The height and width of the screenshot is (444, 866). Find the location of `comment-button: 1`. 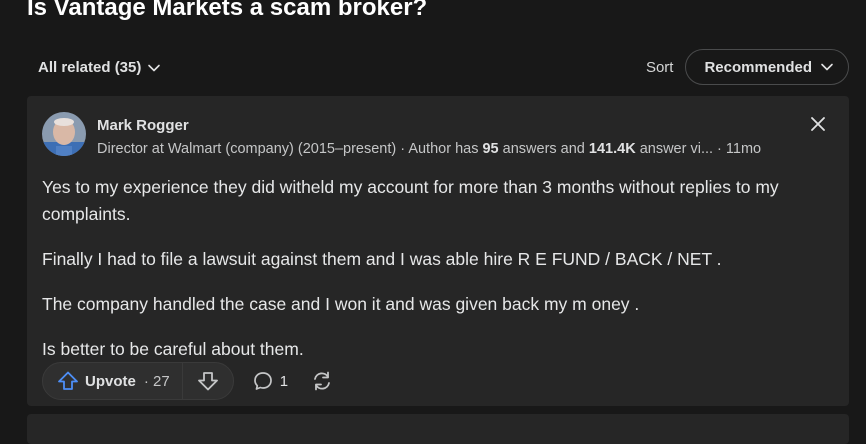

comment-button: 1 is located at coordinates (270, 381).